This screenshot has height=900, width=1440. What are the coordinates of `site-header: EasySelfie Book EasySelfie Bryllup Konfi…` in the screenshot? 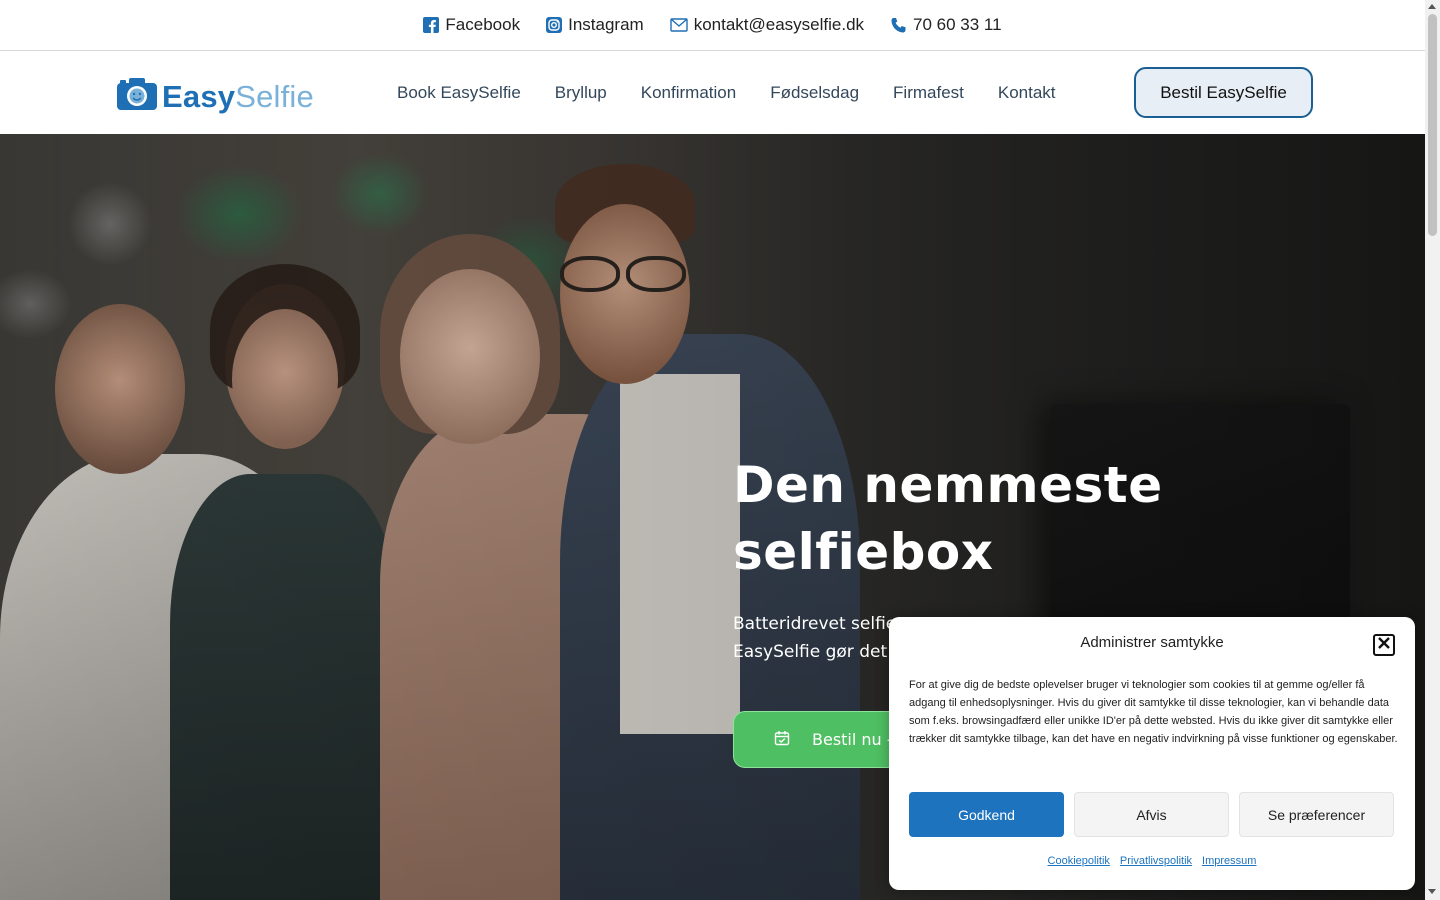 It's located at (712, 92).